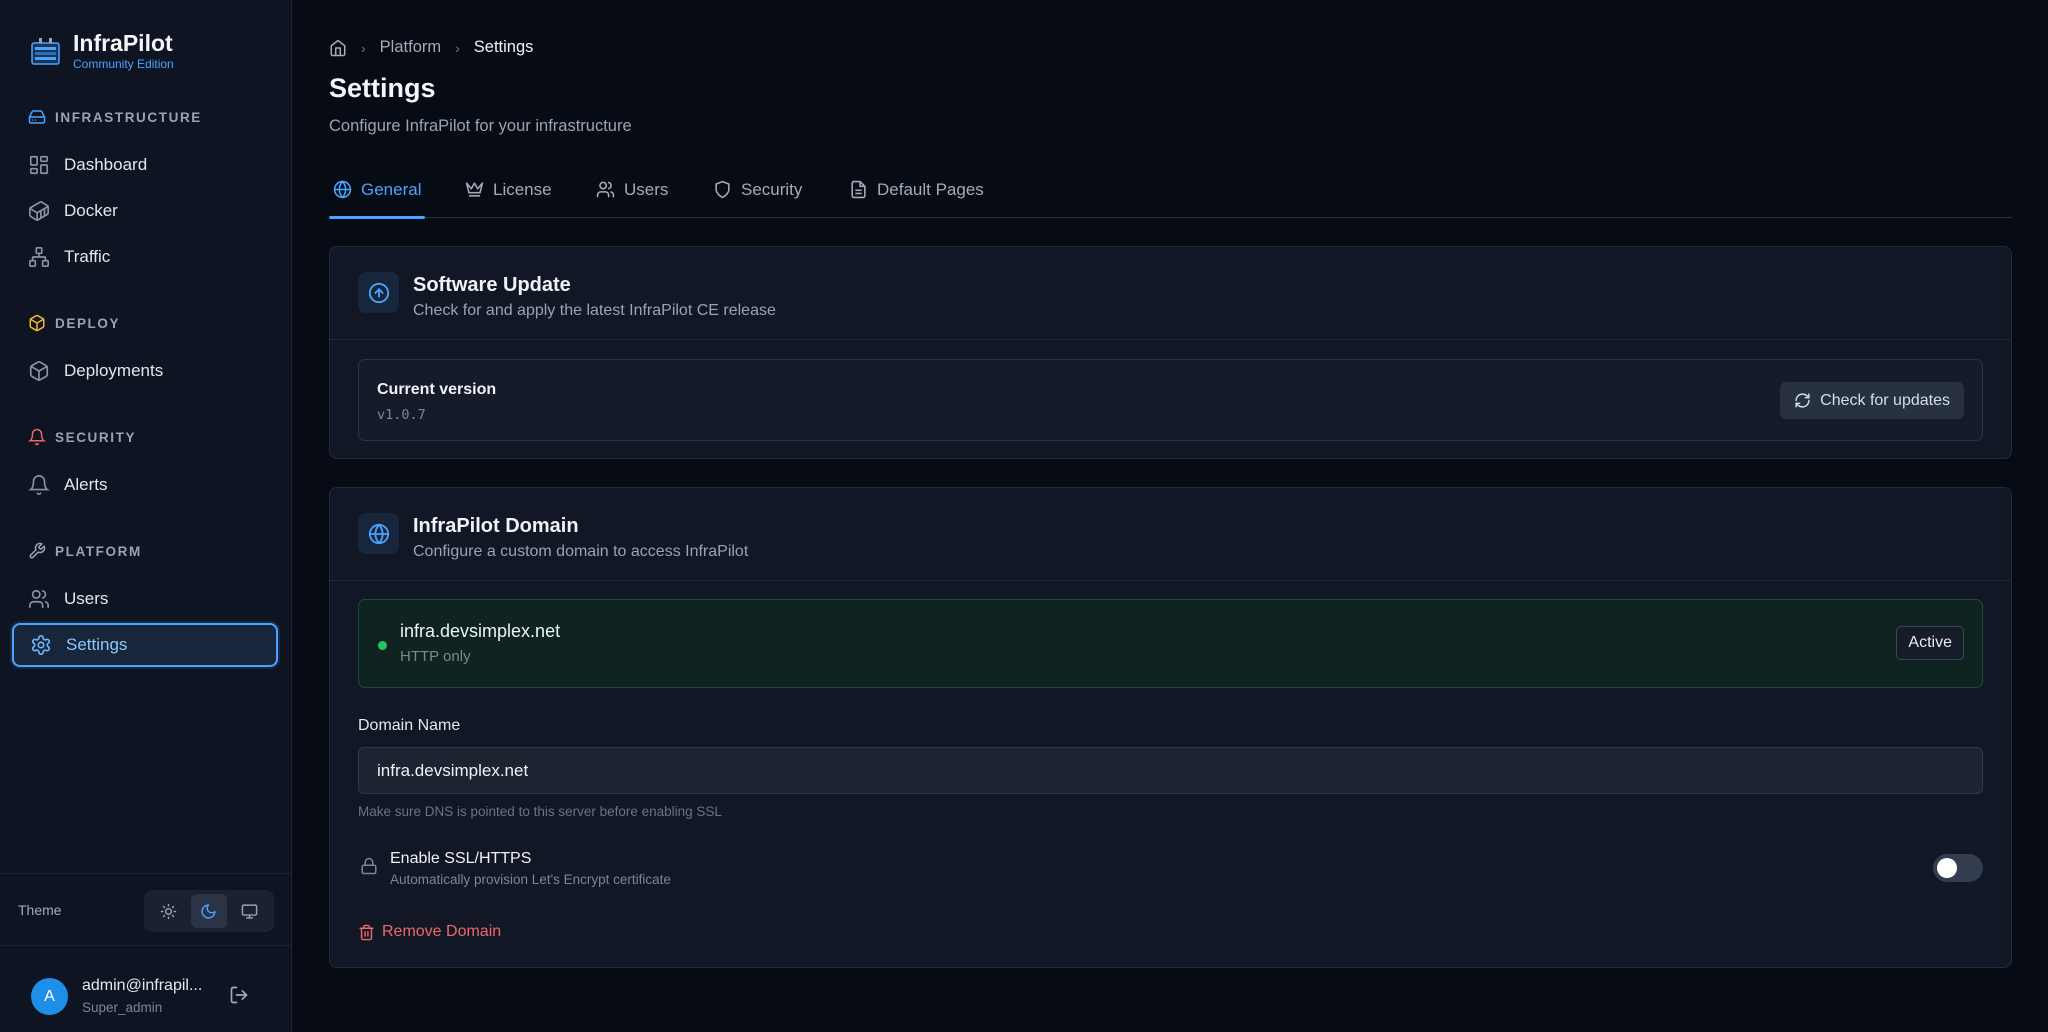 This screenshot has width=2048, height=1032. Describe the element at coordinates (145, 211) in the screenshot. I see `sidebar-item-docker: Docker` at that location.